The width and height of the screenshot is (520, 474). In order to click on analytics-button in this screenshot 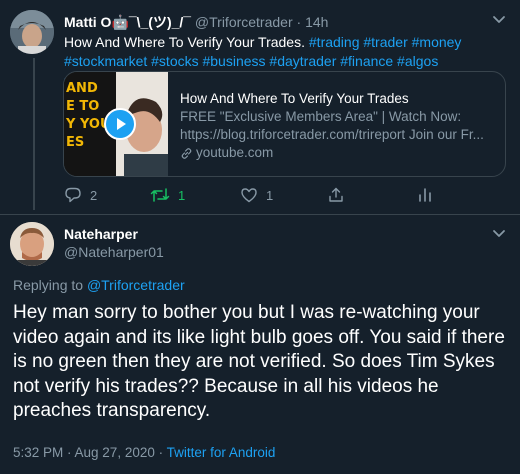, I will do `click(425, 195)`.